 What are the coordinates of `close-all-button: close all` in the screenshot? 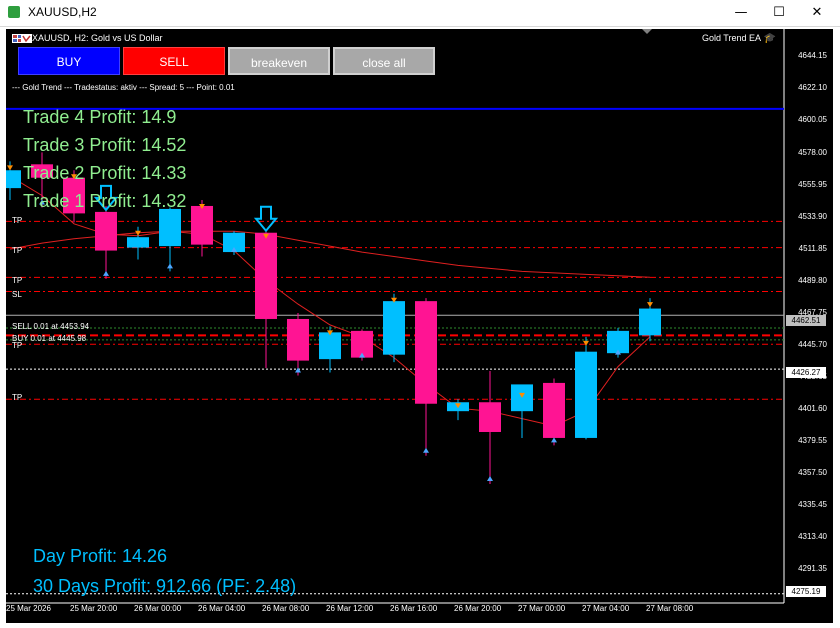 It's located at (384, 61).